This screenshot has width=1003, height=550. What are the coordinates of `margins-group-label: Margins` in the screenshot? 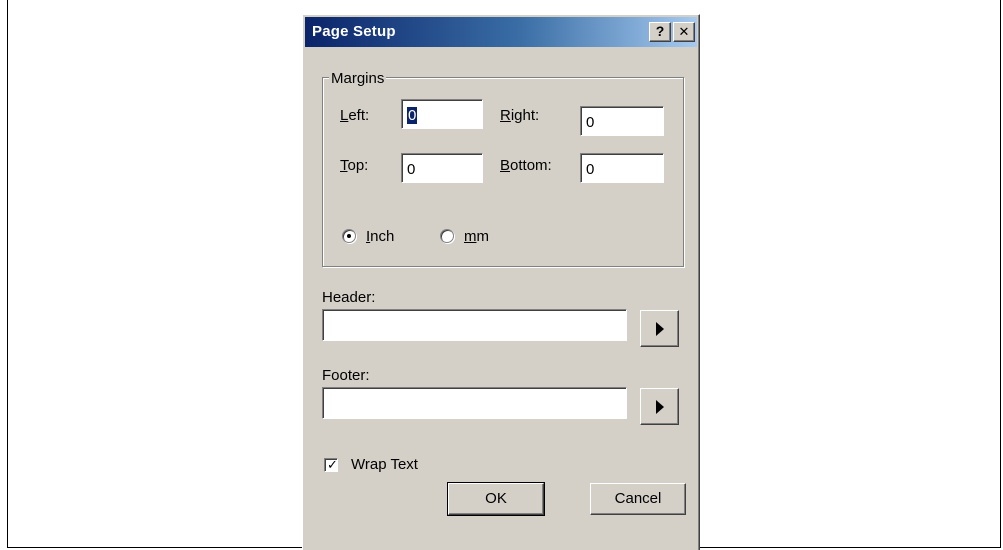 It's located at (358, 78).